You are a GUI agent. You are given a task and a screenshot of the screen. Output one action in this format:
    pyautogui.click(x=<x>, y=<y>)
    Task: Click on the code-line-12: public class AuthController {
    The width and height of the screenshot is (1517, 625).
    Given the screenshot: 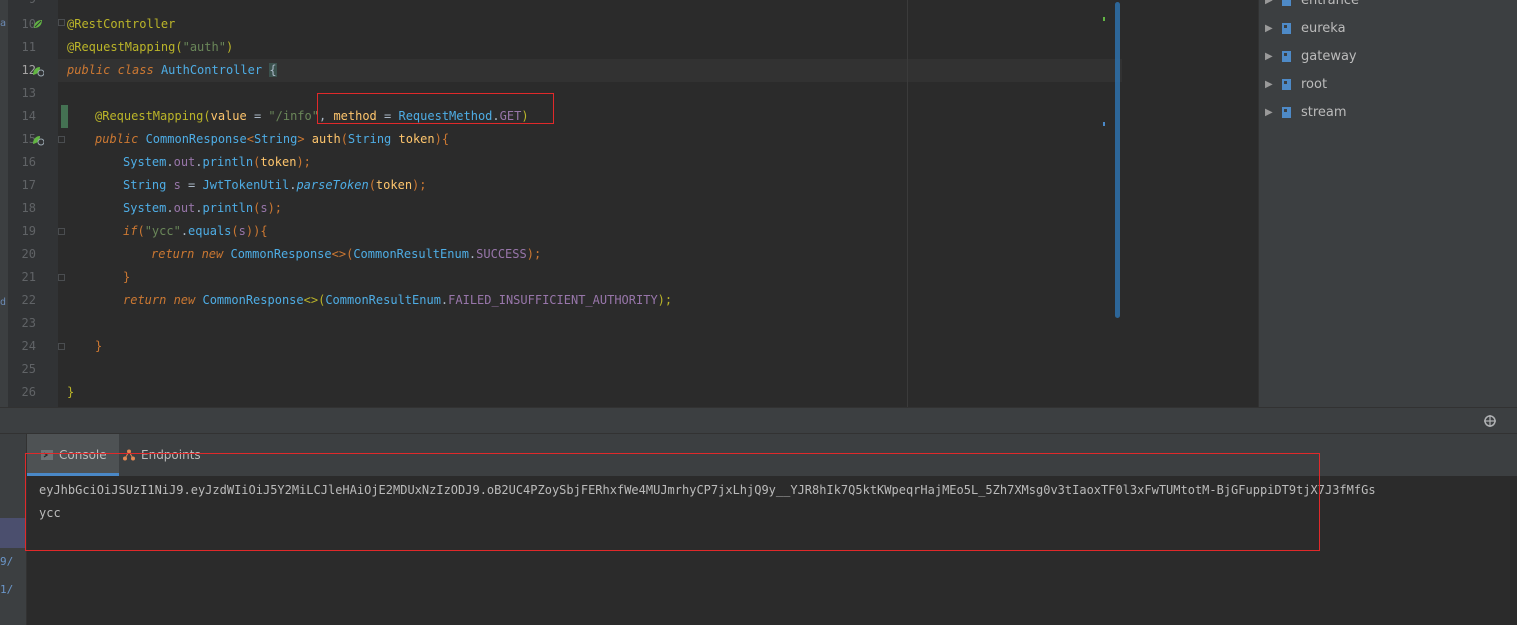 What is the action you would take?
    pyautogui.click(x=172, y=70)
    